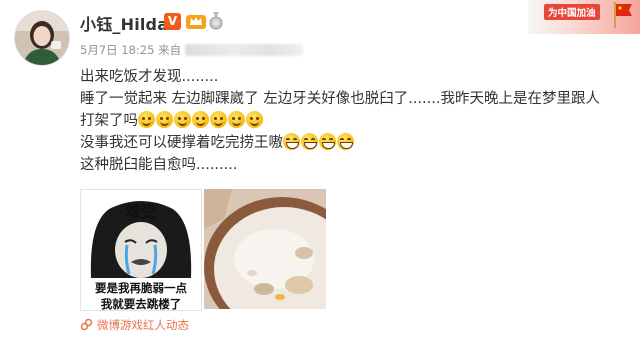 The height and width of the screenshot is (344, 640). I want to click on link-icon, so click(86, 324).